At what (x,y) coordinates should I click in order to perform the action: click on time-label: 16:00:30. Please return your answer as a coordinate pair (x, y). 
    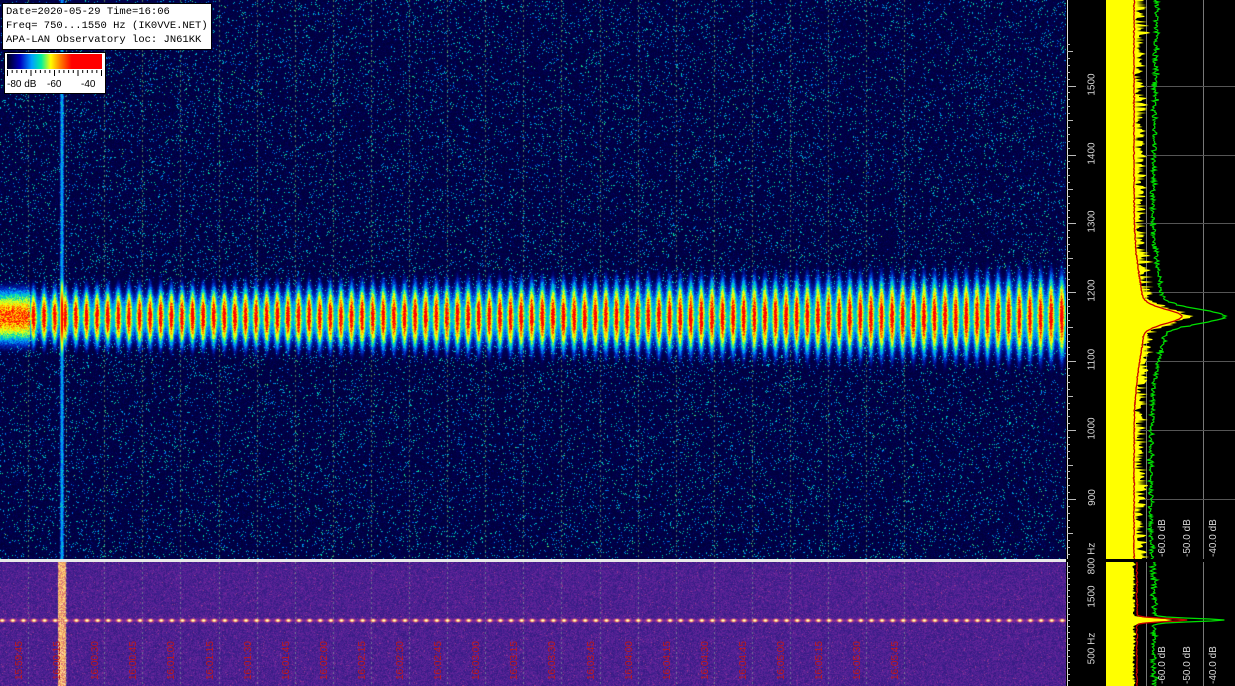
    Looking at the image, I should click on (95, 660).